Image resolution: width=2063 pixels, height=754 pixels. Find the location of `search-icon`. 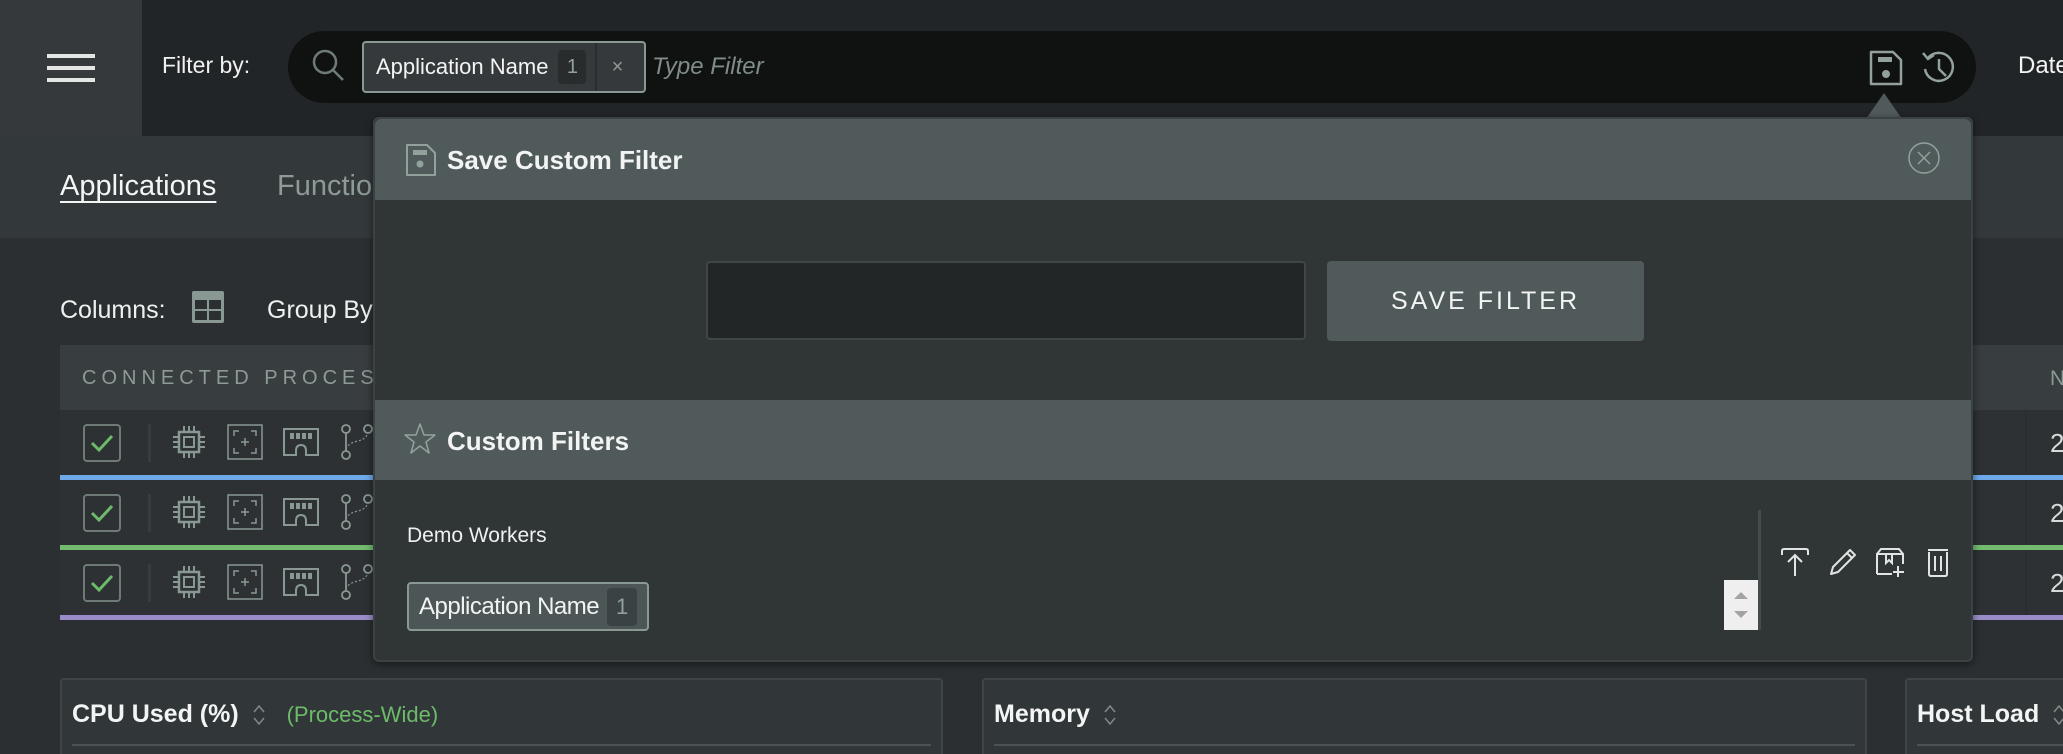

search-icon is located at coordinates (328, 65).